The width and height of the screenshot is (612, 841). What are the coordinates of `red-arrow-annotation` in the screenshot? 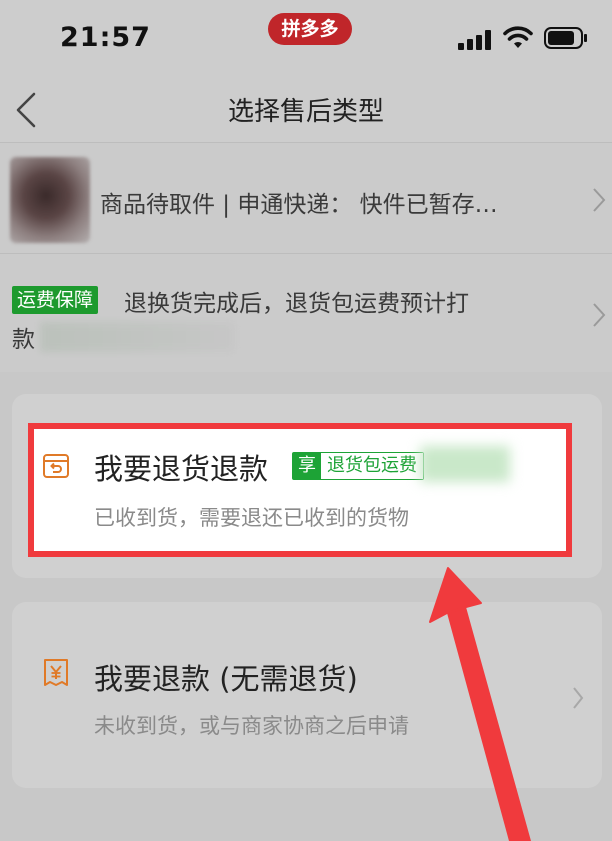 It's located at (480, 704).